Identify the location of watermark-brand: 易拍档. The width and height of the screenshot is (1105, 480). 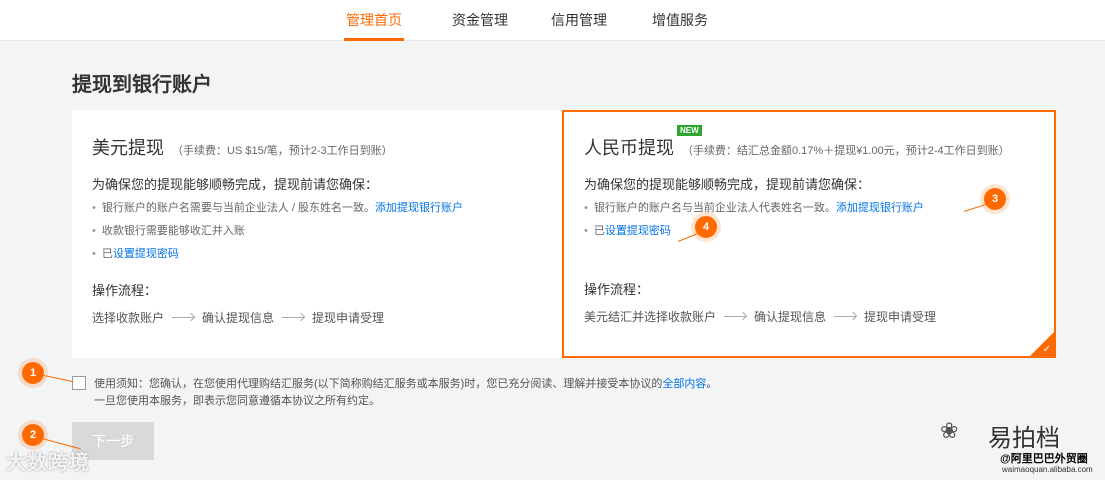
(1024, 438).